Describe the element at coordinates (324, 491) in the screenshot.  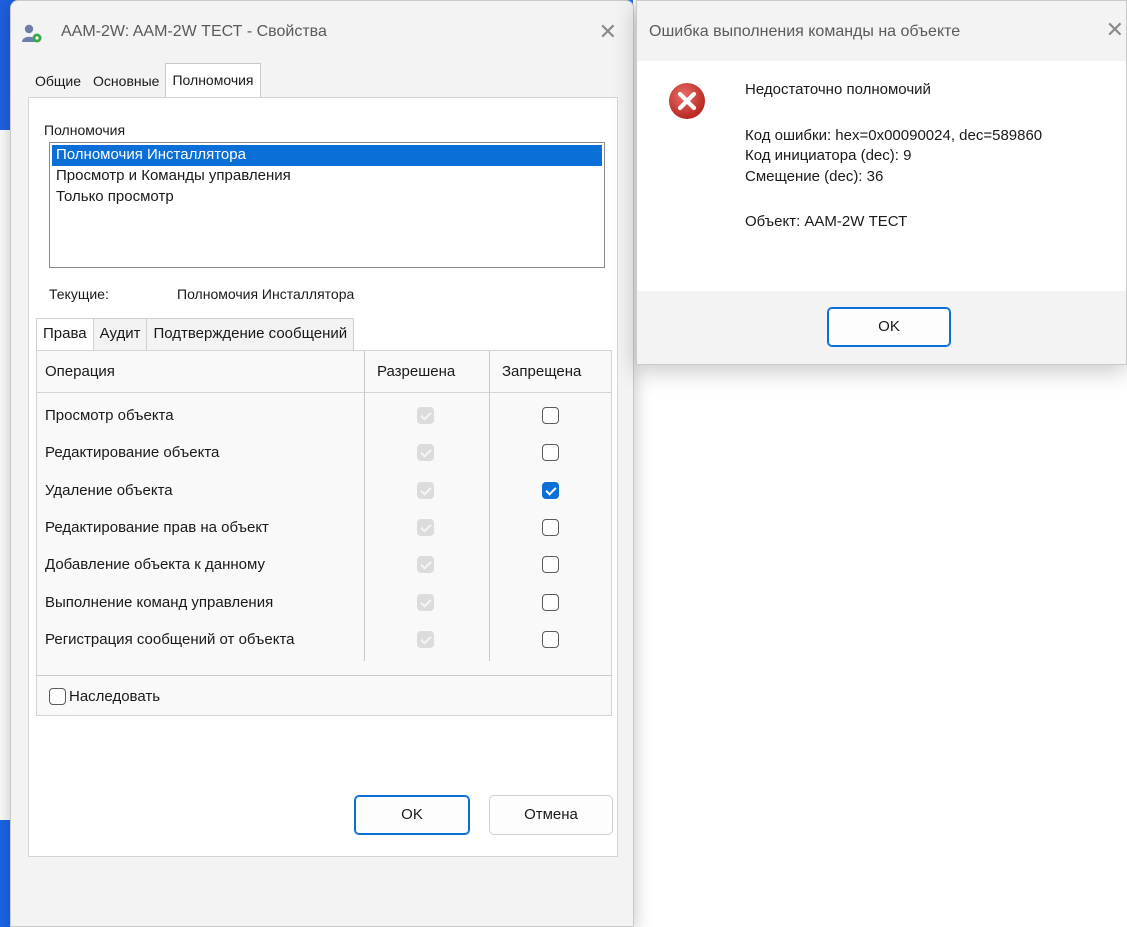
I see `table-row: Удаление объекта` at that location.